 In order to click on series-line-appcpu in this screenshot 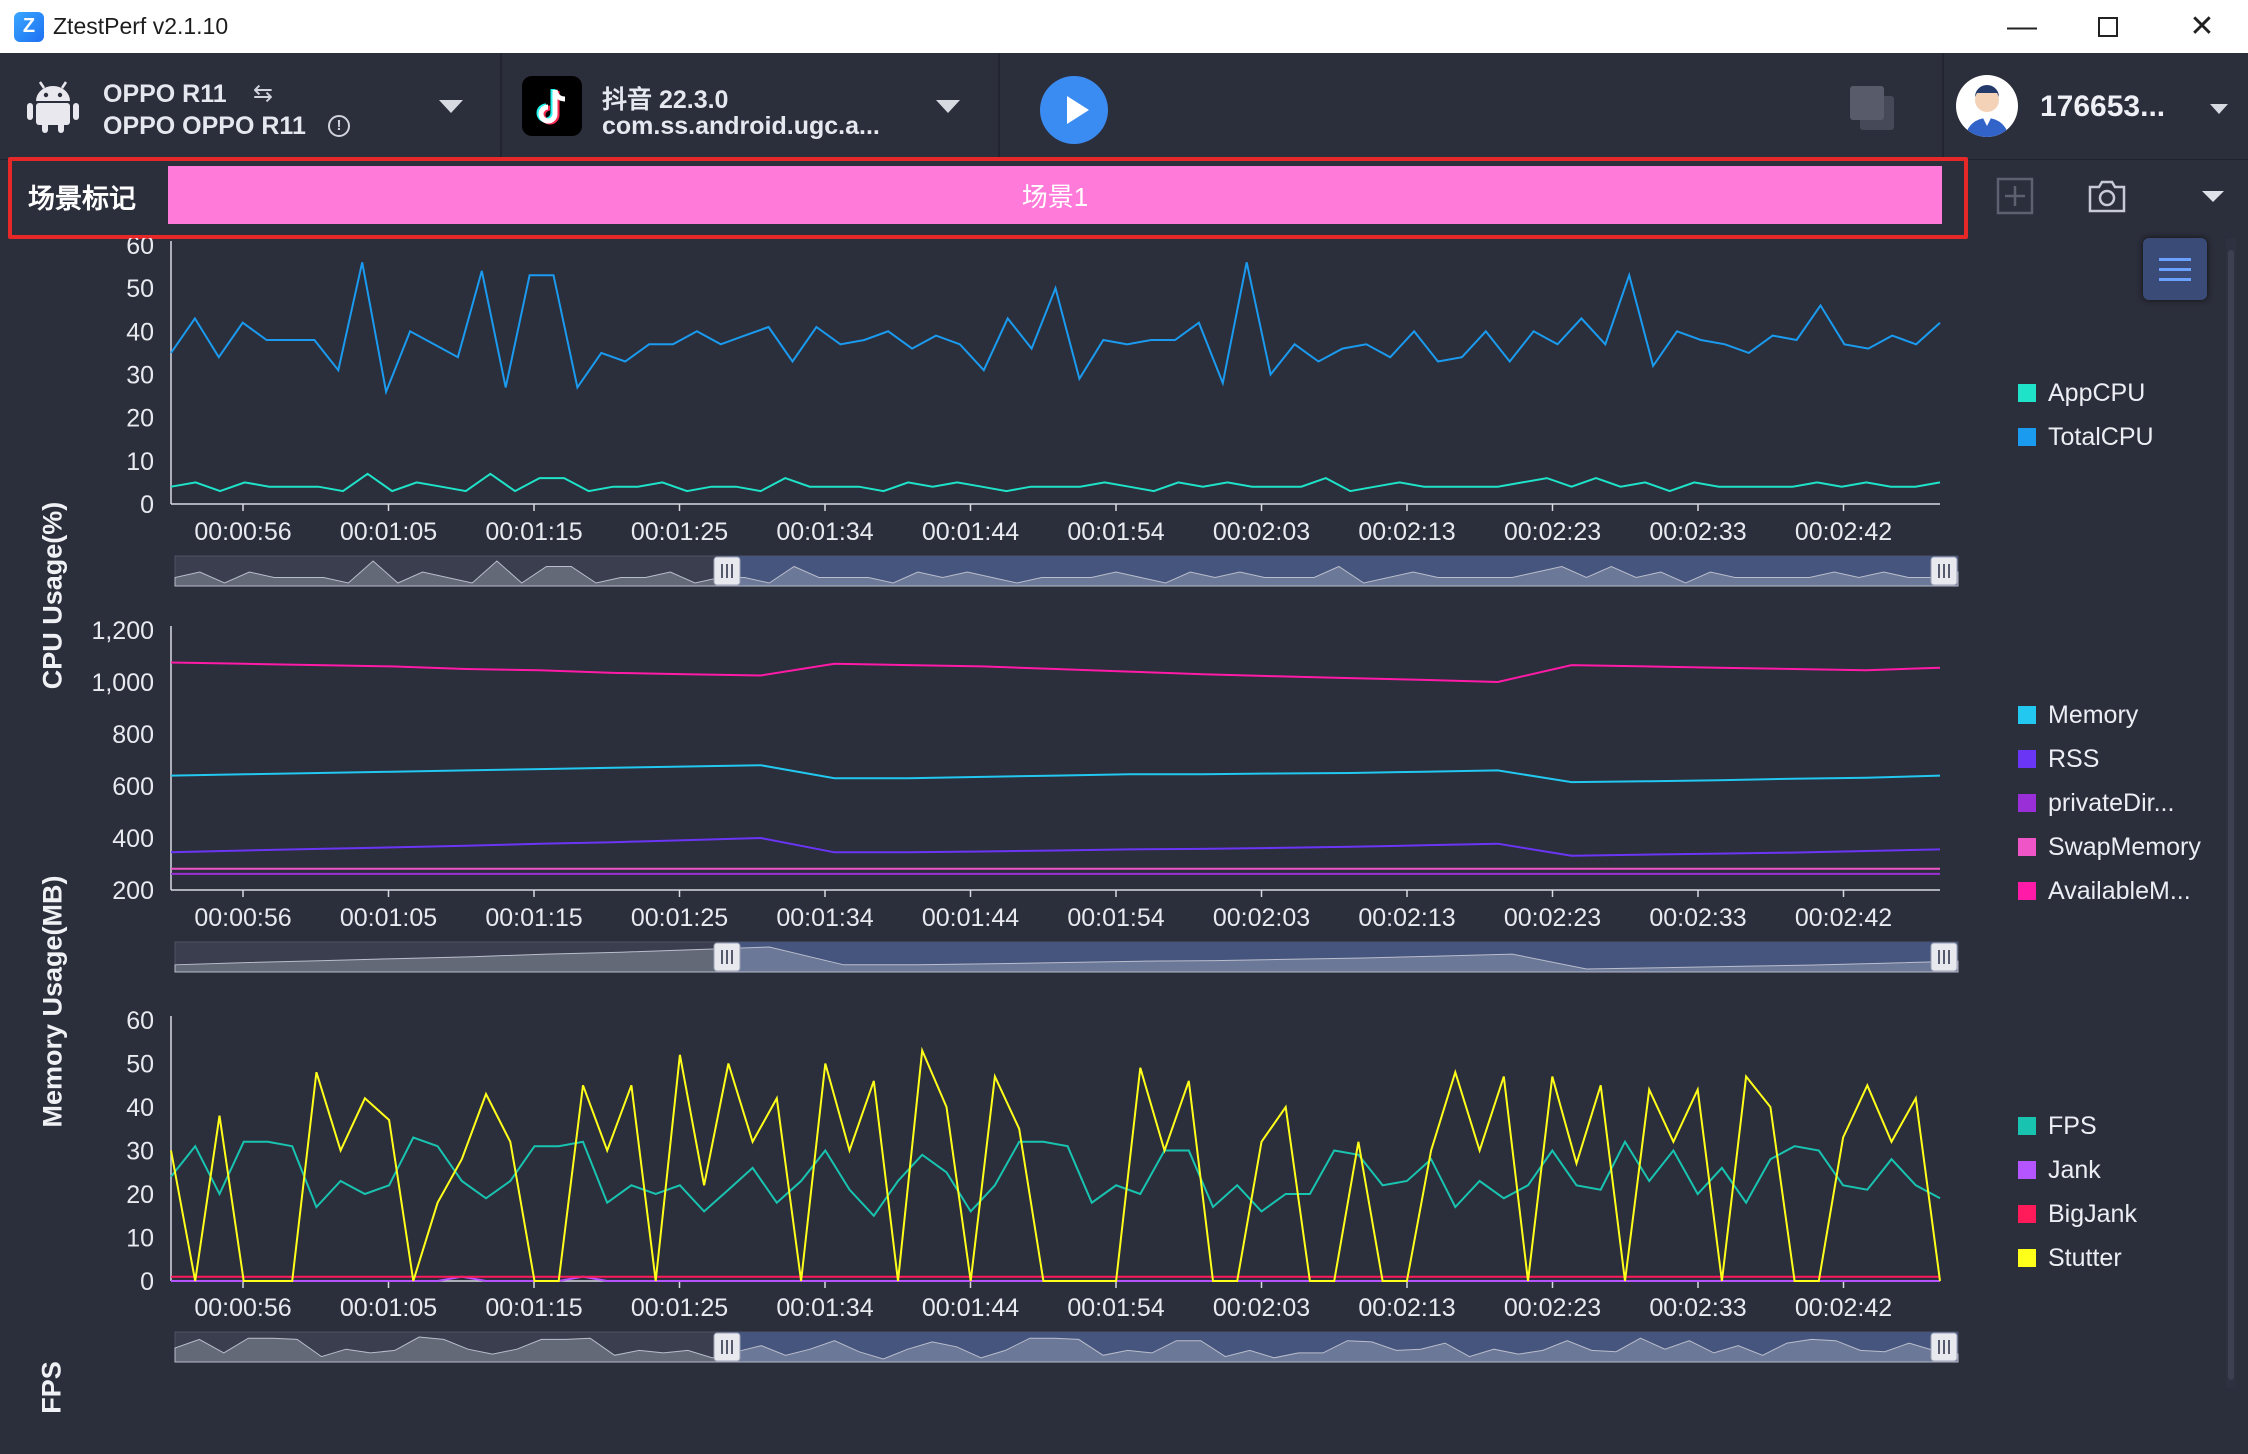, I will do `click(1055, 482)`.